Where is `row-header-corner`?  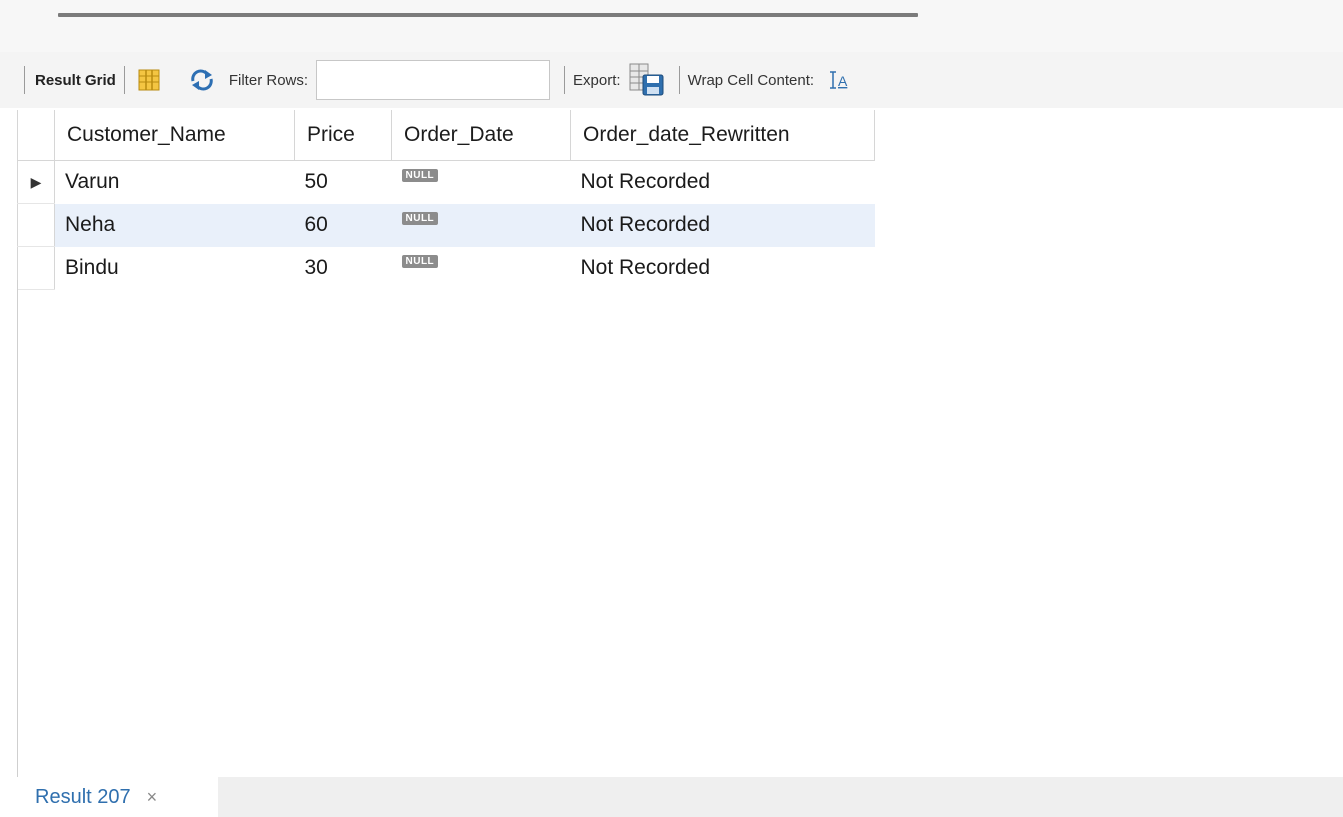 row-header-corner is located at coordinates (36, 135).